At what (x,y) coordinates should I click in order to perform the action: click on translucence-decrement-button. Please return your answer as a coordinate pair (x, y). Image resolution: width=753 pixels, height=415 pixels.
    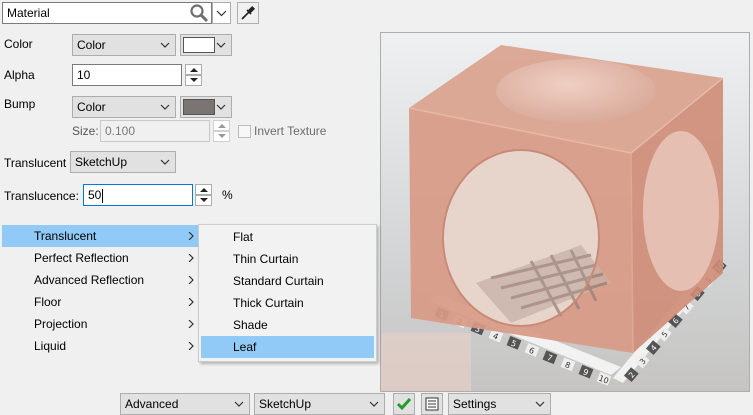
    Looking at the image, I should click on (203, 200).